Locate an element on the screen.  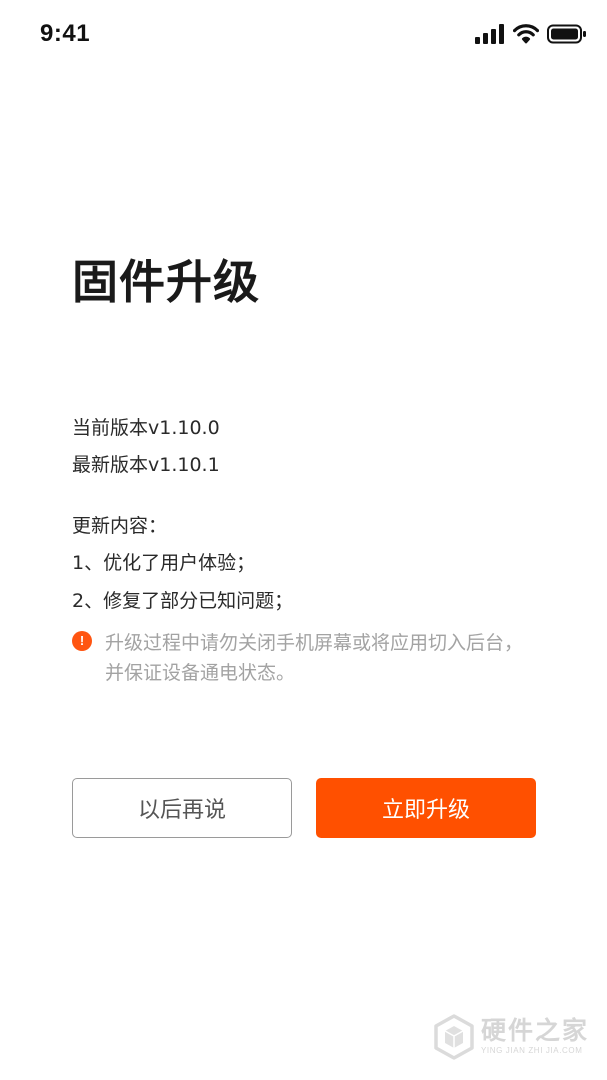
later-button: 以后再说 is located at coordinates (182, 808).